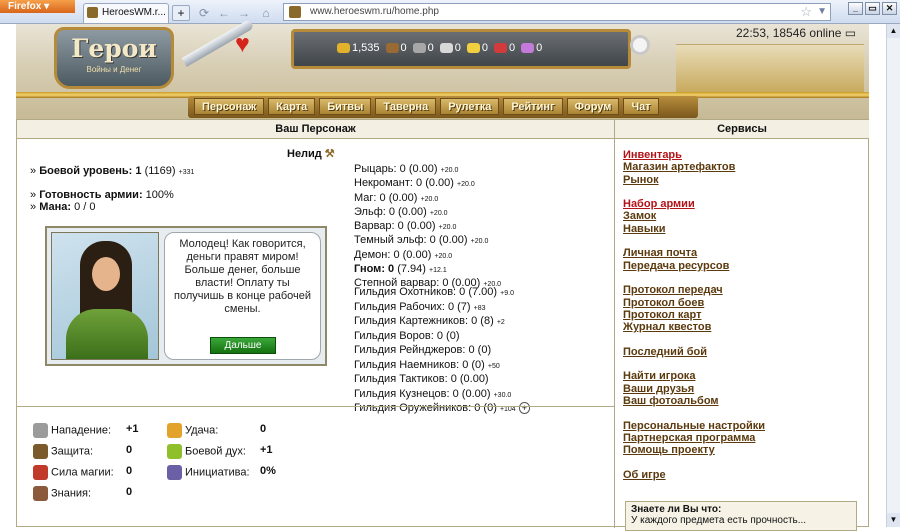 The height and width of the screenshot is (531, 900). Describe the element at coordinates (593, 106) in the screenshot. I see `nav-item: Форум` at that location.